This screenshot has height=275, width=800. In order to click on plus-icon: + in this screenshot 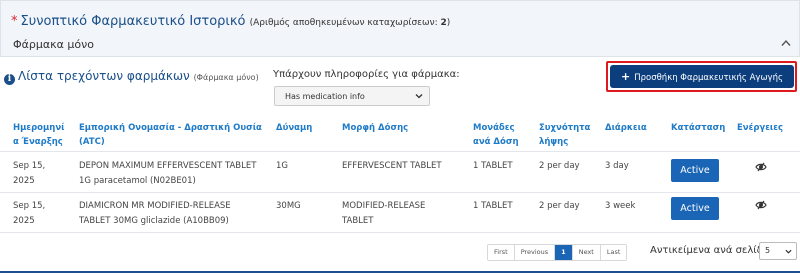, I will do `click(626, 76)`.